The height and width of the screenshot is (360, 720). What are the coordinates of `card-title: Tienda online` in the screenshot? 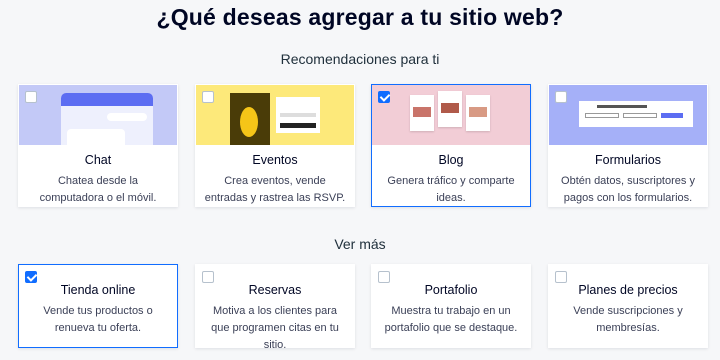 It's located at (98, 290).